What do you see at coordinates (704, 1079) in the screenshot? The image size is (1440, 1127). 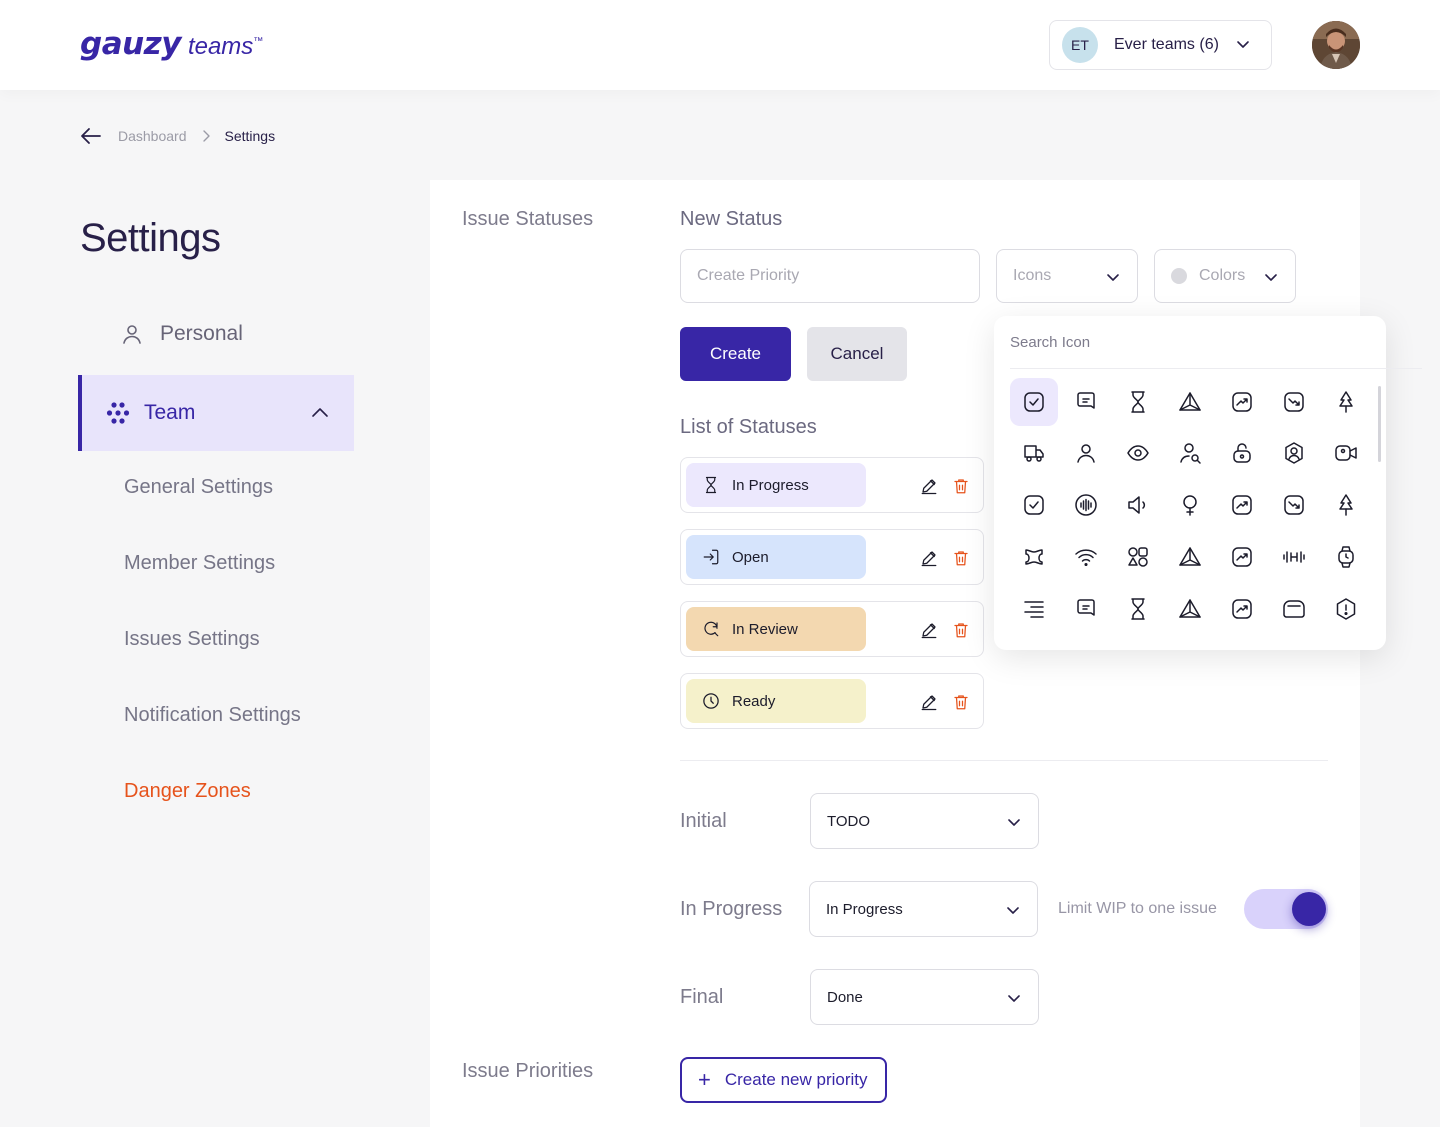 I see `plus-icon: +` at bounding box center [704, 1079].